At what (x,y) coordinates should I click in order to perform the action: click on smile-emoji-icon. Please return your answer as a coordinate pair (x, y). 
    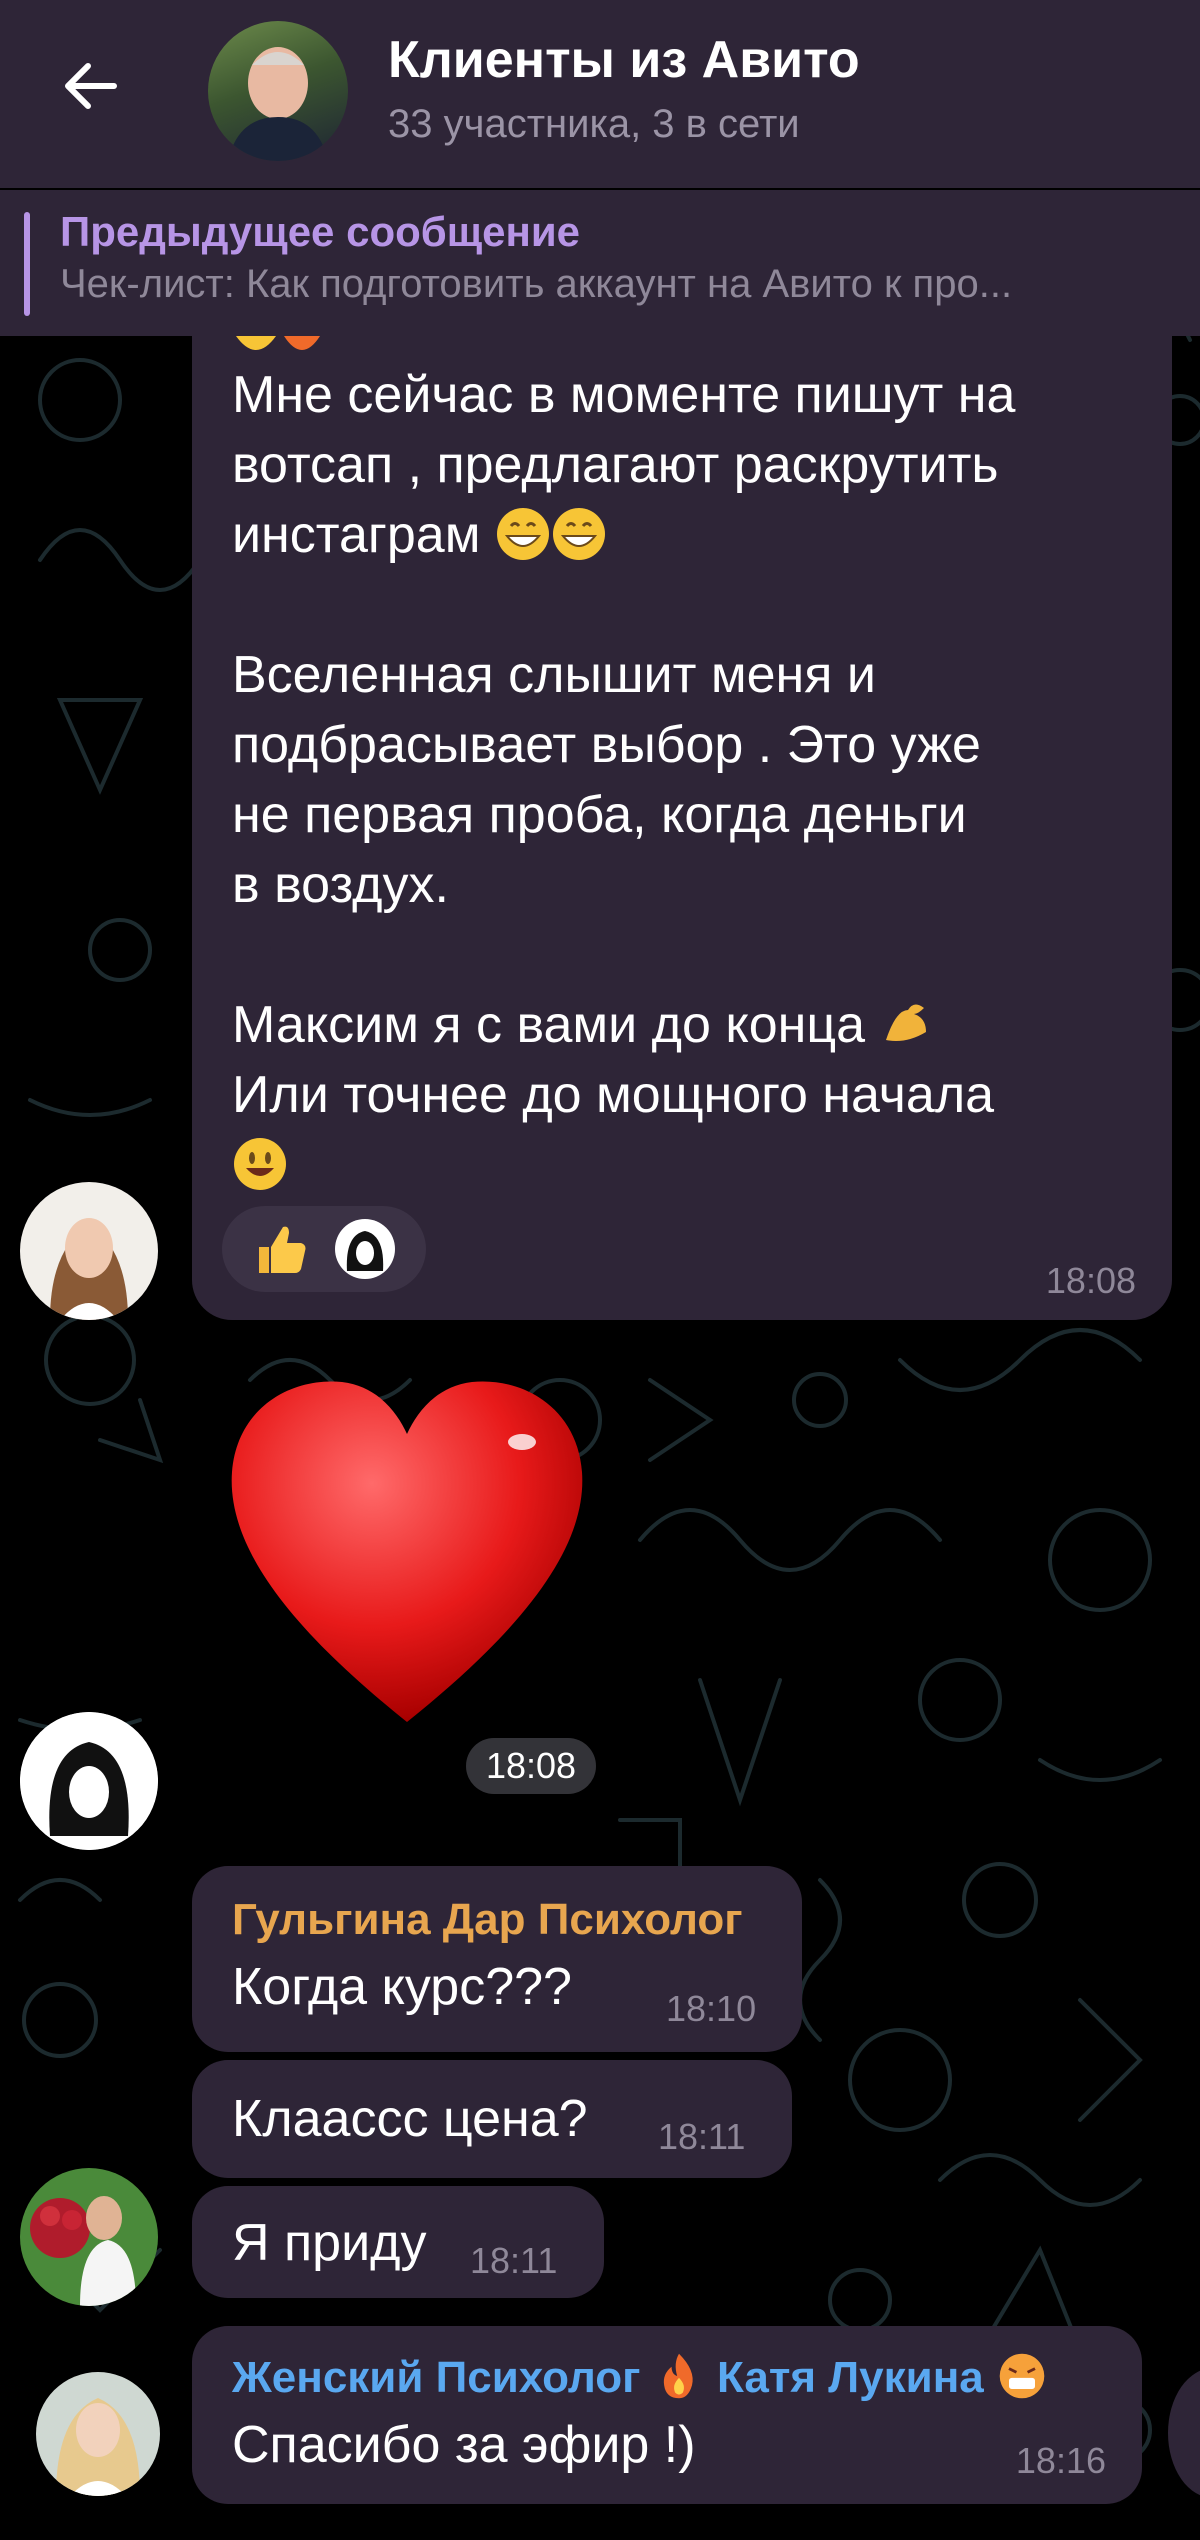
    Looking at the image, I should click on (260, 1164).